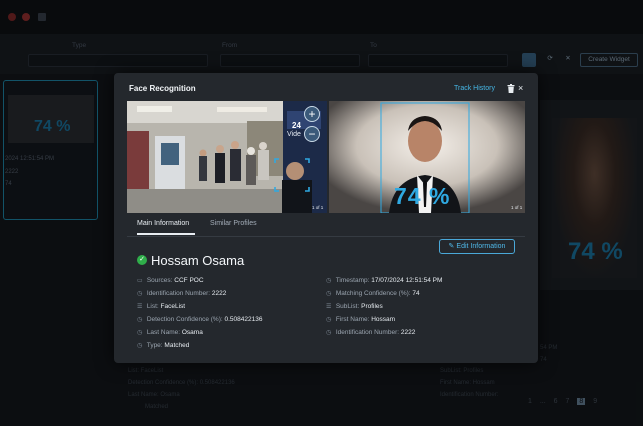  I want to click on scene-image: 24 Vide + − 1 of 1, so click(227, 157).